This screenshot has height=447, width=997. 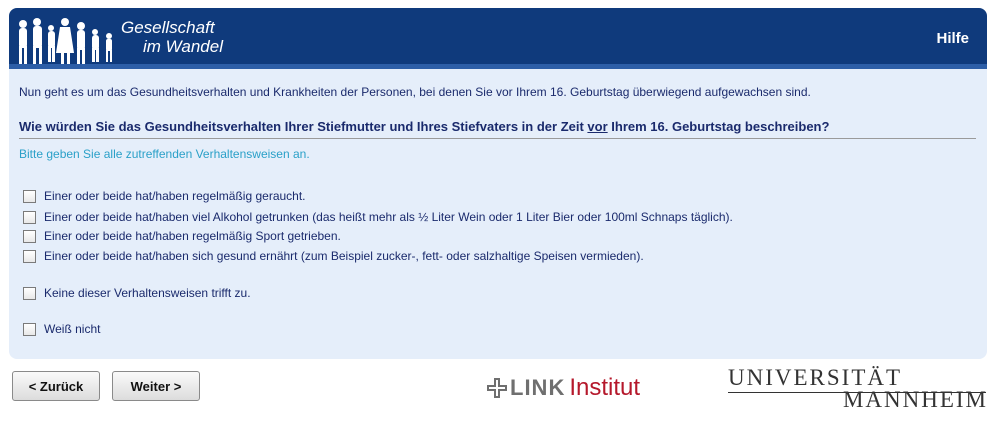 I want to click on question-emphasis: vor, so click(x=597, y=126).